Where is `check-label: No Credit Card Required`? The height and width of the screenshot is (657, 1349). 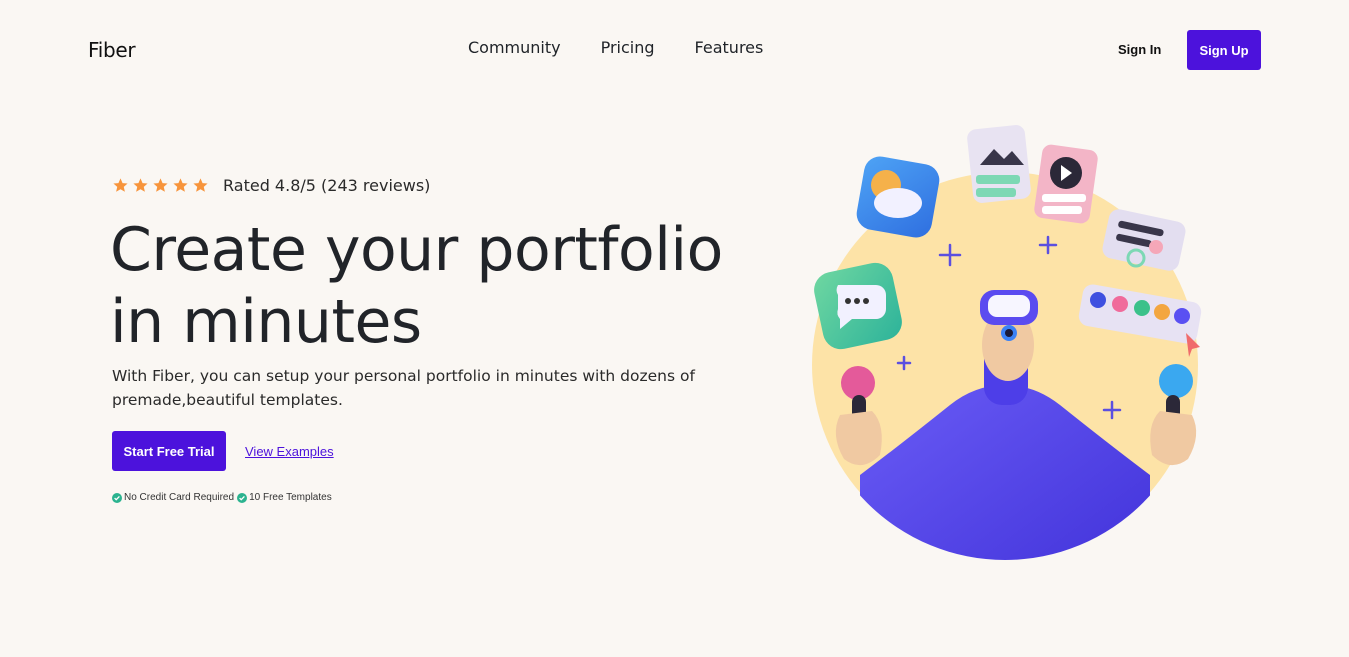
check-label: No Credit Card Required is located at coordinates (179, 497).